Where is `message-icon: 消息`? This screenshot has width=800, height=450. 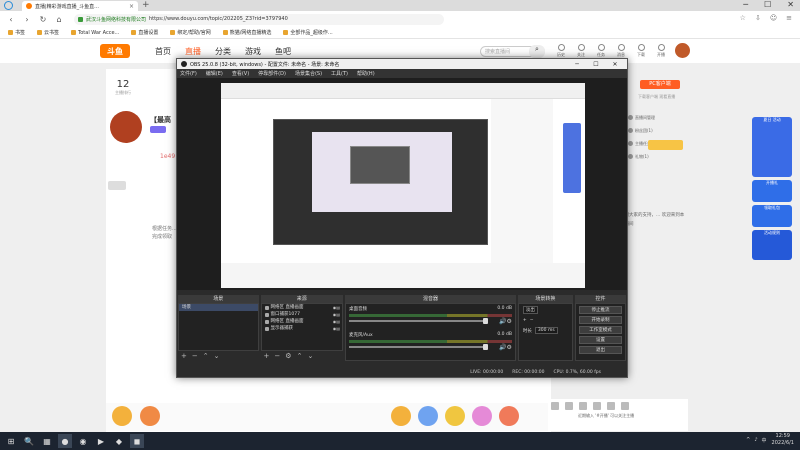 message-icon: 消息 is located at coordinates (621, 51).